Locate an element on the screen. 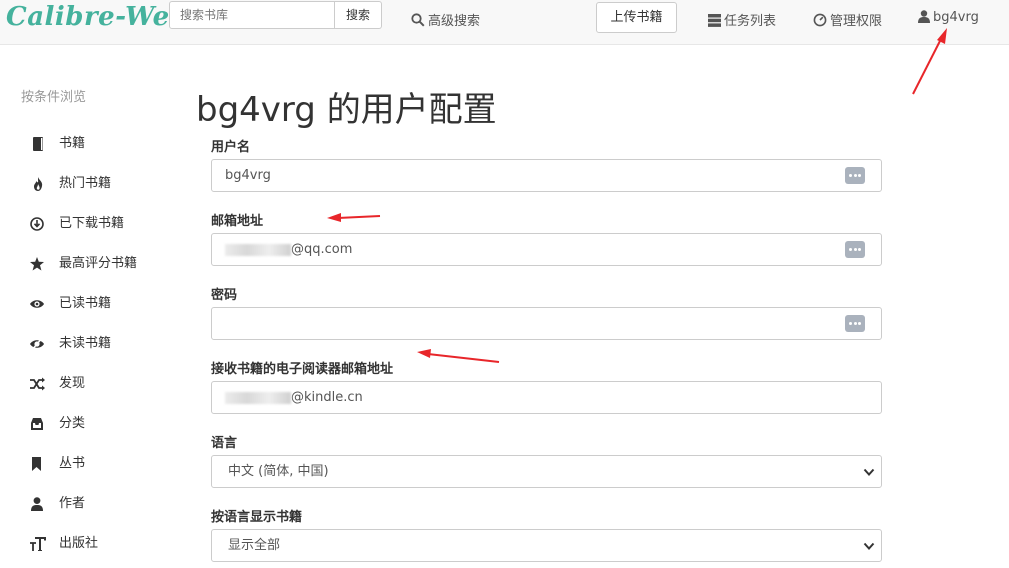 The image size is (1009, 568). email-field: @qq.com is located at coordinates (546, 249).